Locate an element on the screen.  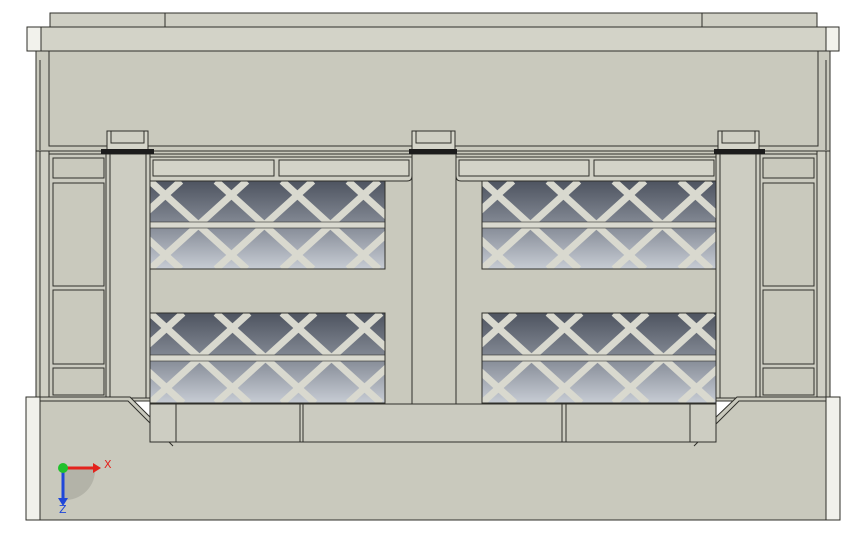
z-axis-label: Z is located at coordinates (63, 509).